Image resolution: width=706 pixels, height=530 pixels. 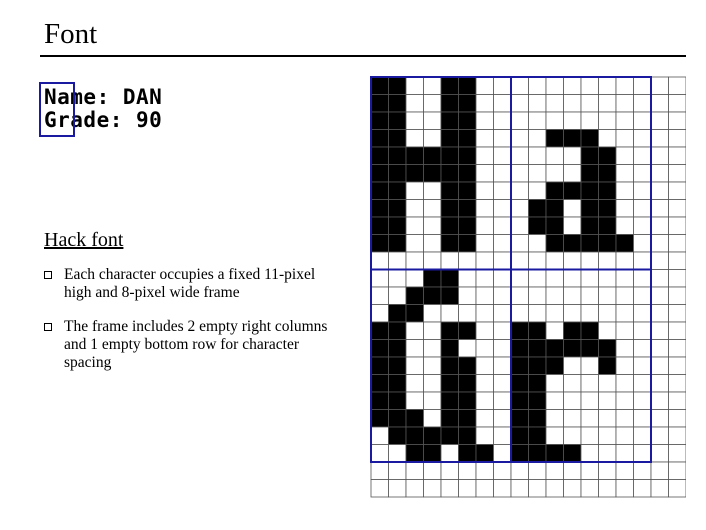 What do you see at coordinates (71, 34) in the screenshot?
I see `slide-title: Font` at bounding box center [71, 34].